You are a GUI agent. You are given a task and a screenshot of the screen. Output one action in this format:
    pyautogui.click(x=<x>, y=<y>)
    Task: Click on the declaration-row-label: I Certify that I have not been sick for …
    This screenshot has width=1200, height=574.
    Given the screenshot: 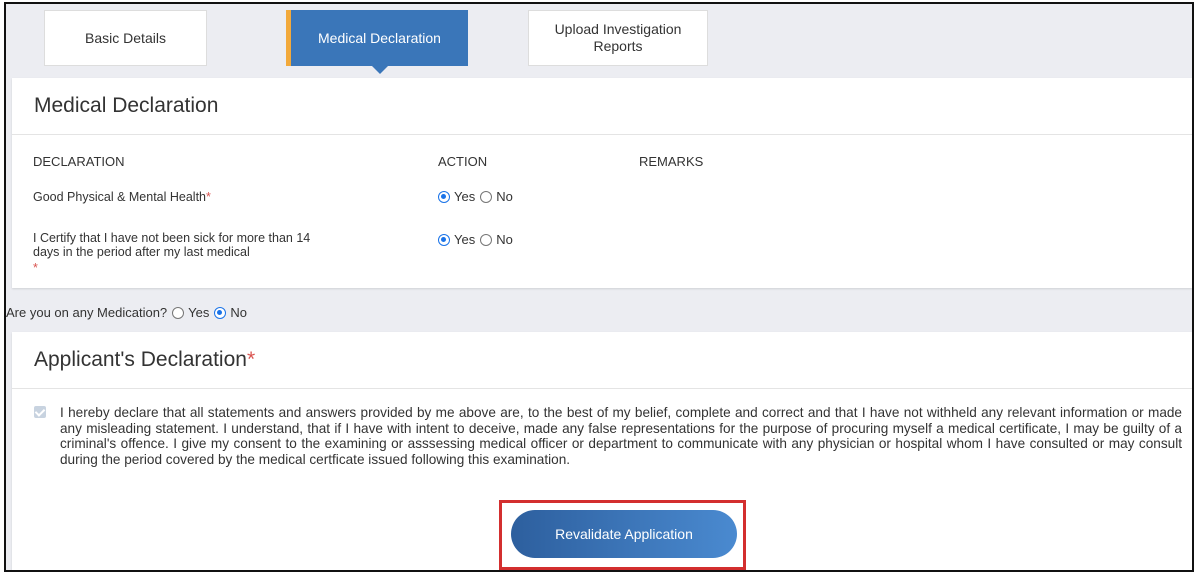 What is the action you would take?
    pyautogui.click(x=171, y=253)
    